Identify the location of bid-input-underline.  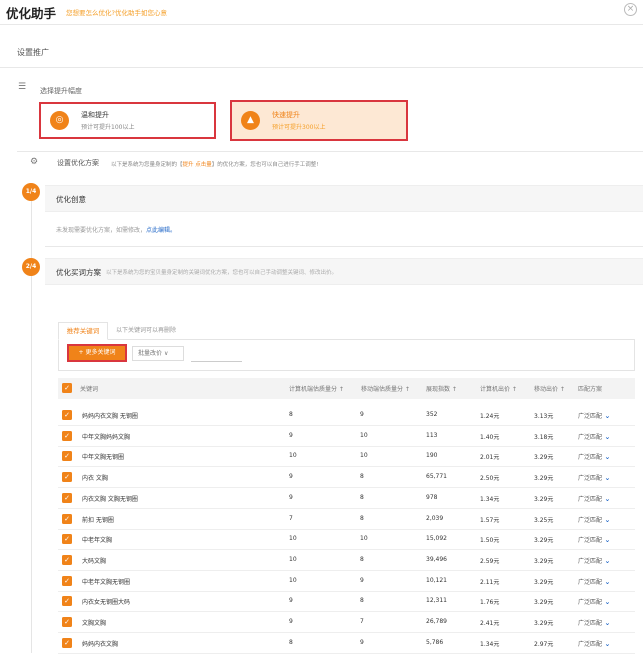
(216, 361).